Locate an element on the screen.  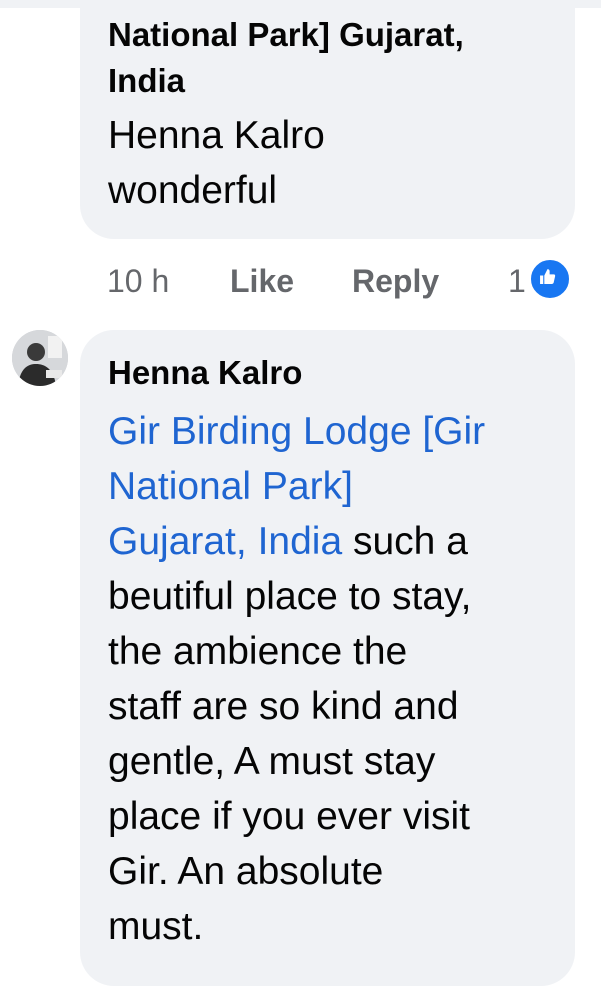
comment-text-line-7: Gir. An absolute is located at coordinates (246, 871).